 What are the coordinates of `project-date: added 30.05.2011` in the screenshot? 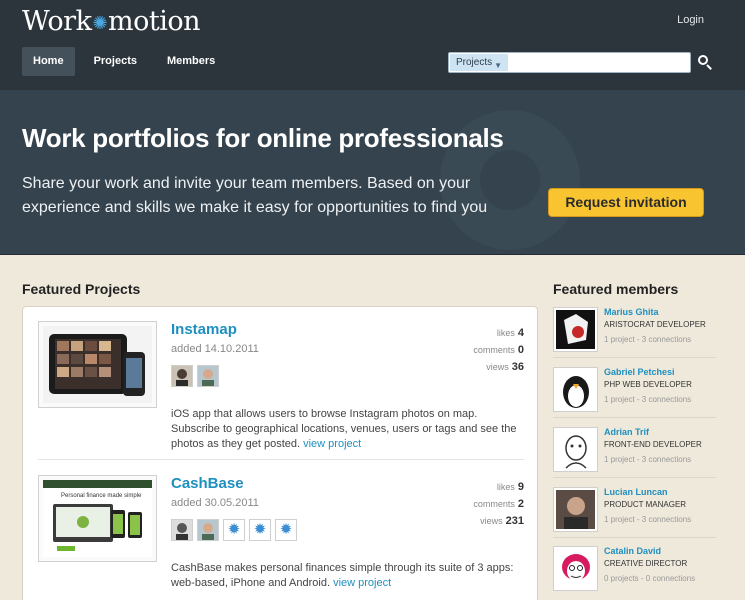 It's located at (215, 503).